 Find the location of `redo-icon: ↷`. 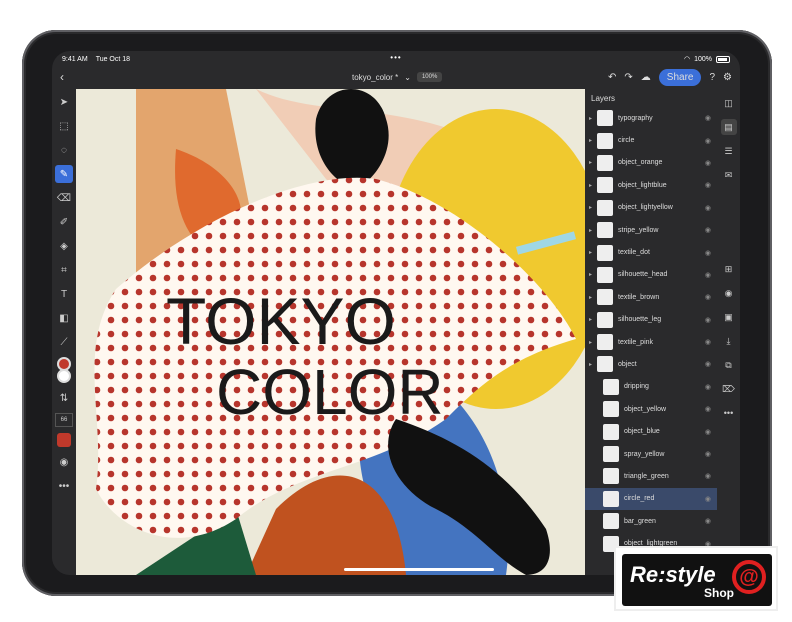

redo-icon: ↷ is located at coordinates (628, 77).